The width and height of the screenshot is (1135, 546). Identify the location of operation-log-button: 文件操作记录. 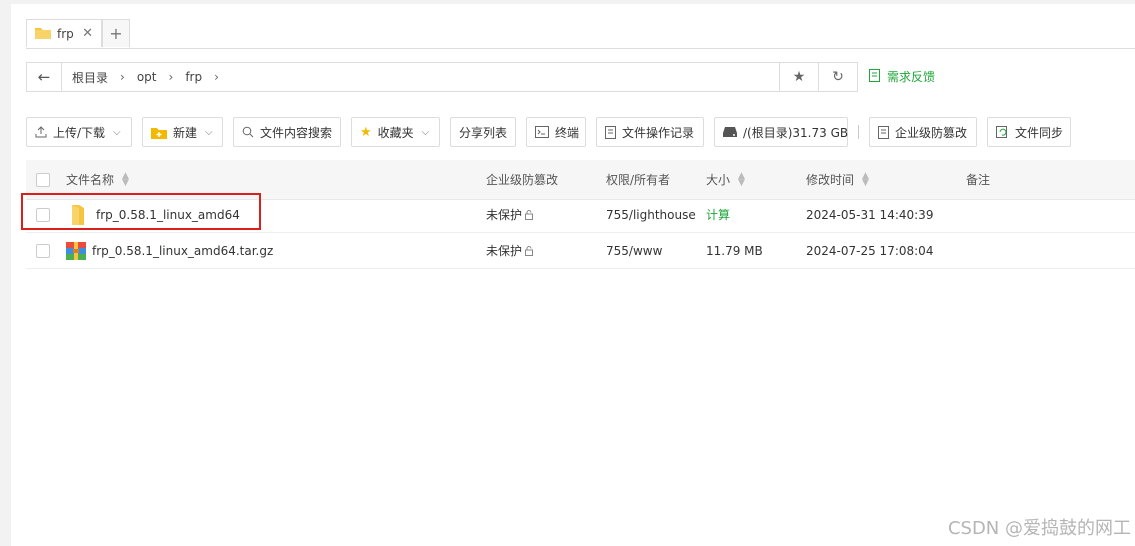
(650, 132).